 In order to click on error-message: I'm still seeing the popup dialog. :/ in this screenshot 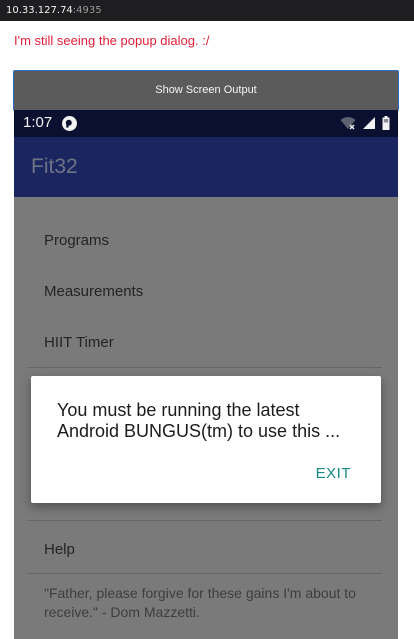, I will do `click(112, 40)`.